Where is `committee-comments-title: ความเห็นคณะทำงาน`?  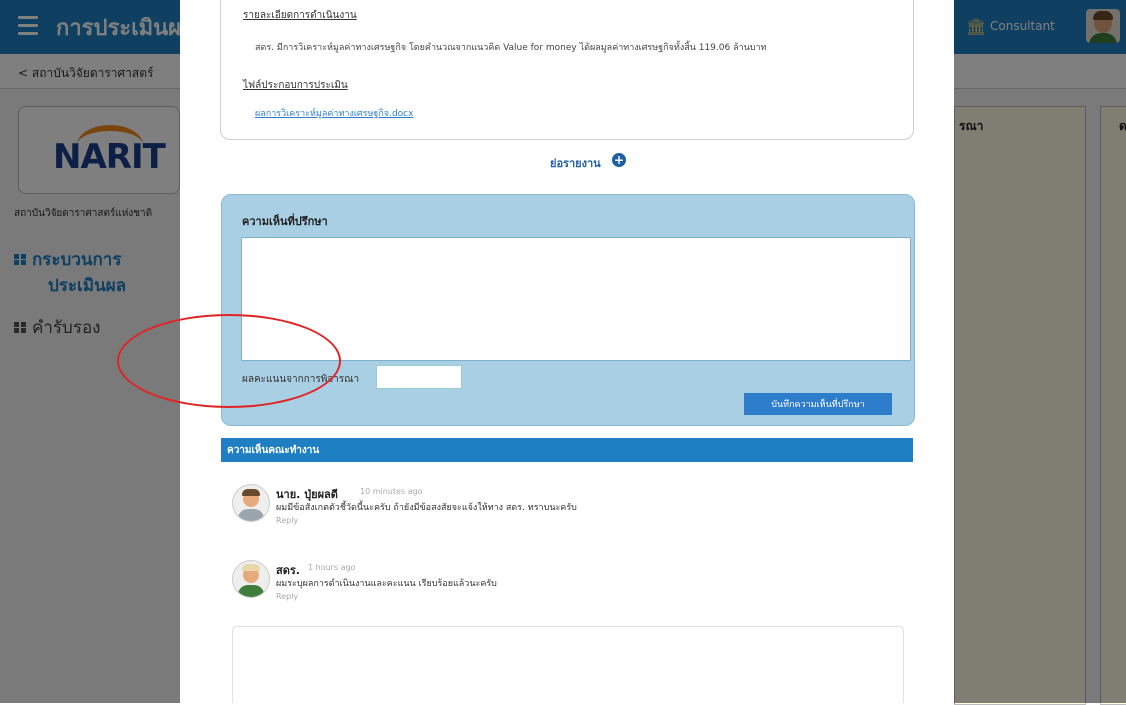 committee-comments-title: ความเห็นคณะทำงาน is located at coordinates (273, 450).